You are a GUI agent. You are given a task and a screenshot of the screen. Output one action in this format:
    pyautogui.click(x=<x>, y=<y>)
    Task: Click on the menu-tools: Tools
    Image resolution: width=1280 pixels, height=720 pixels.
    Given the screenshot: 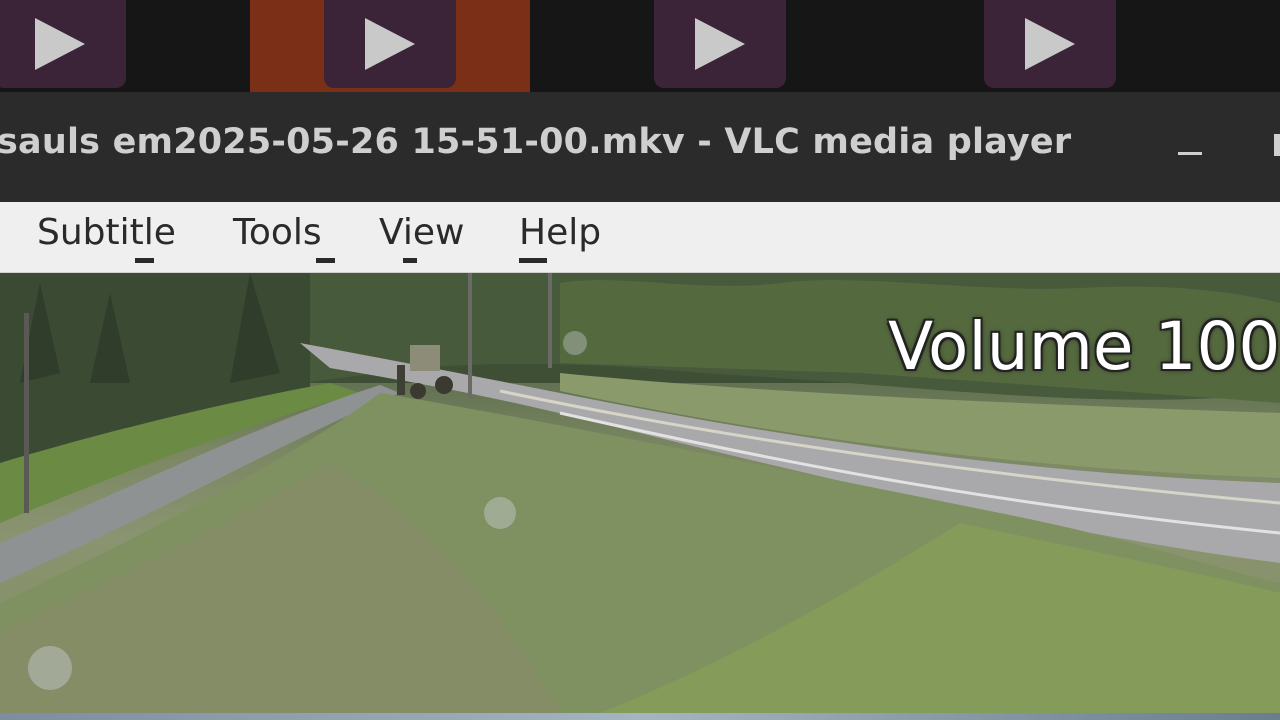 What is the action you would take?
    pyautogui.click(x=277, y=232)
    